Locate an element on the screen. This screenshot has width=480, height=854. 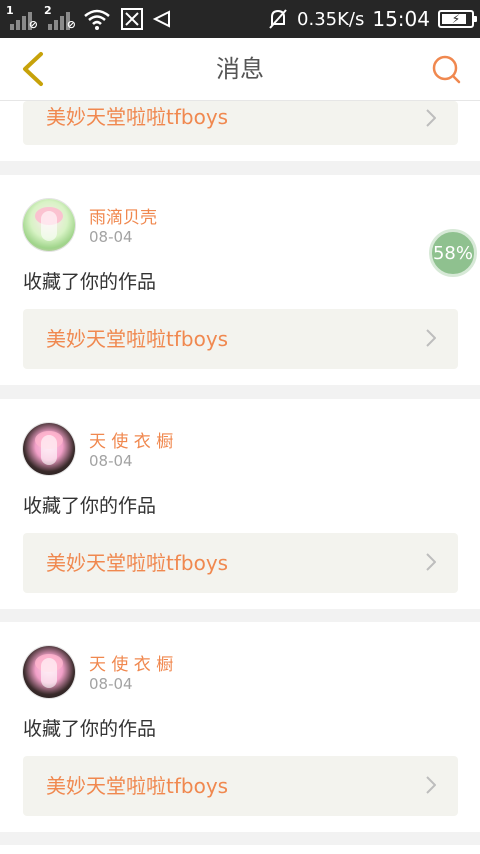
page-title: 消息 is located at coordinates (240, 69).